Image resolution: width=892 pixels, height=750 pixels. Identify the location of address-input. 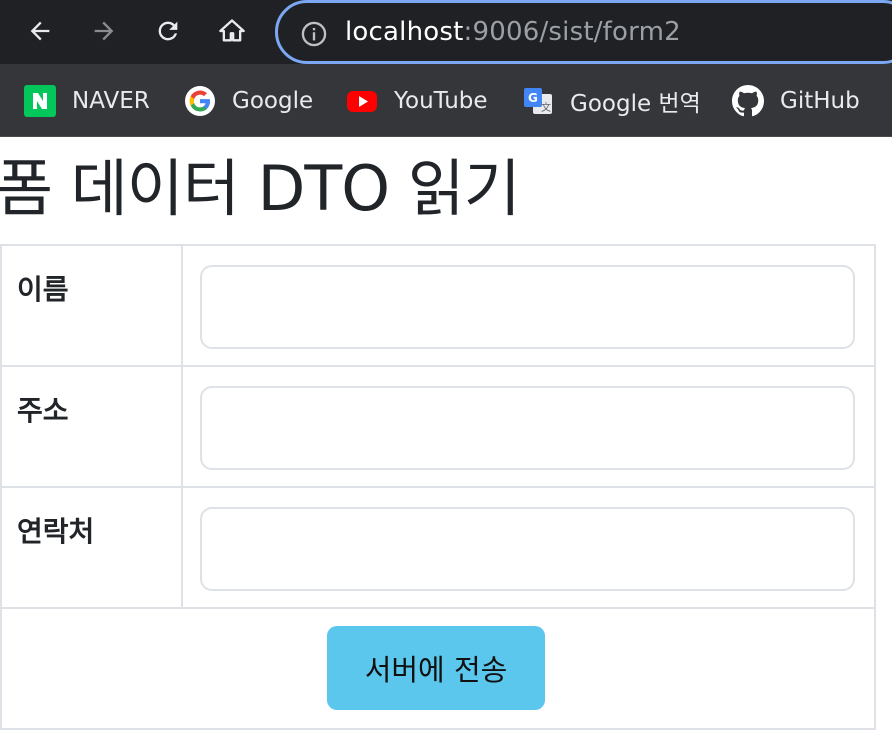
(527, 428).